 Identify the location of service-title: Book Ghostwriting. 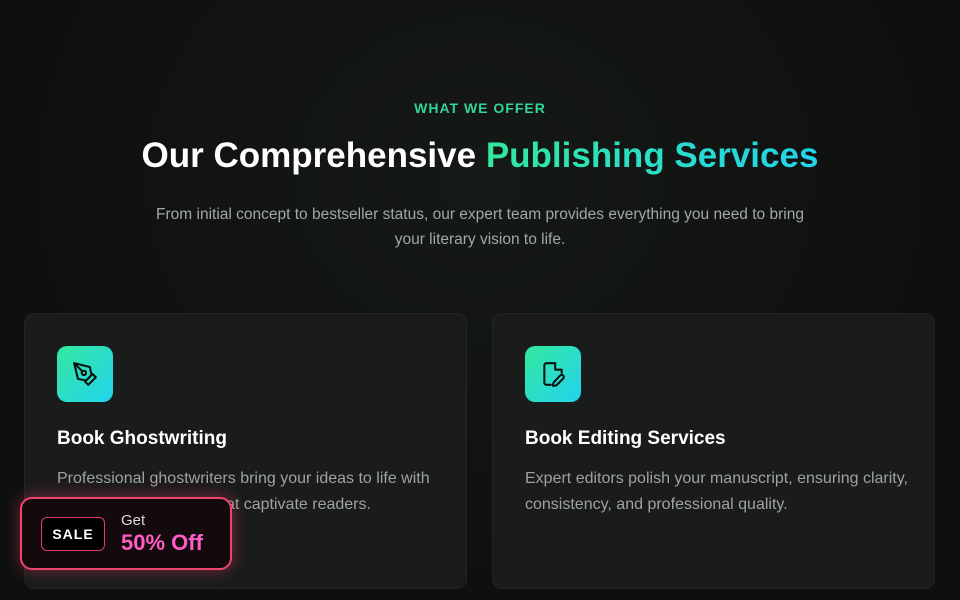
(142, 438).